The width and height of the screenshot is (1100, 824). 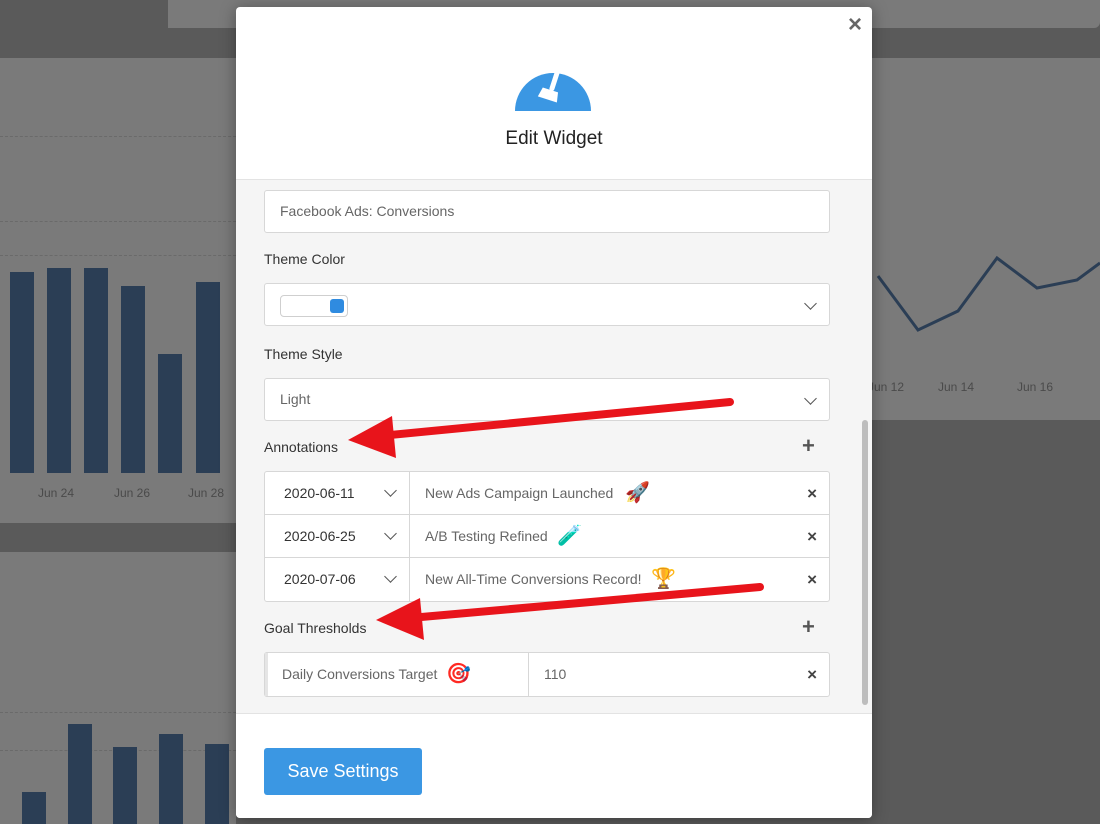 I want to click on annotation-text: New All-Time Conversions Record!, so click(x=533, y=579).